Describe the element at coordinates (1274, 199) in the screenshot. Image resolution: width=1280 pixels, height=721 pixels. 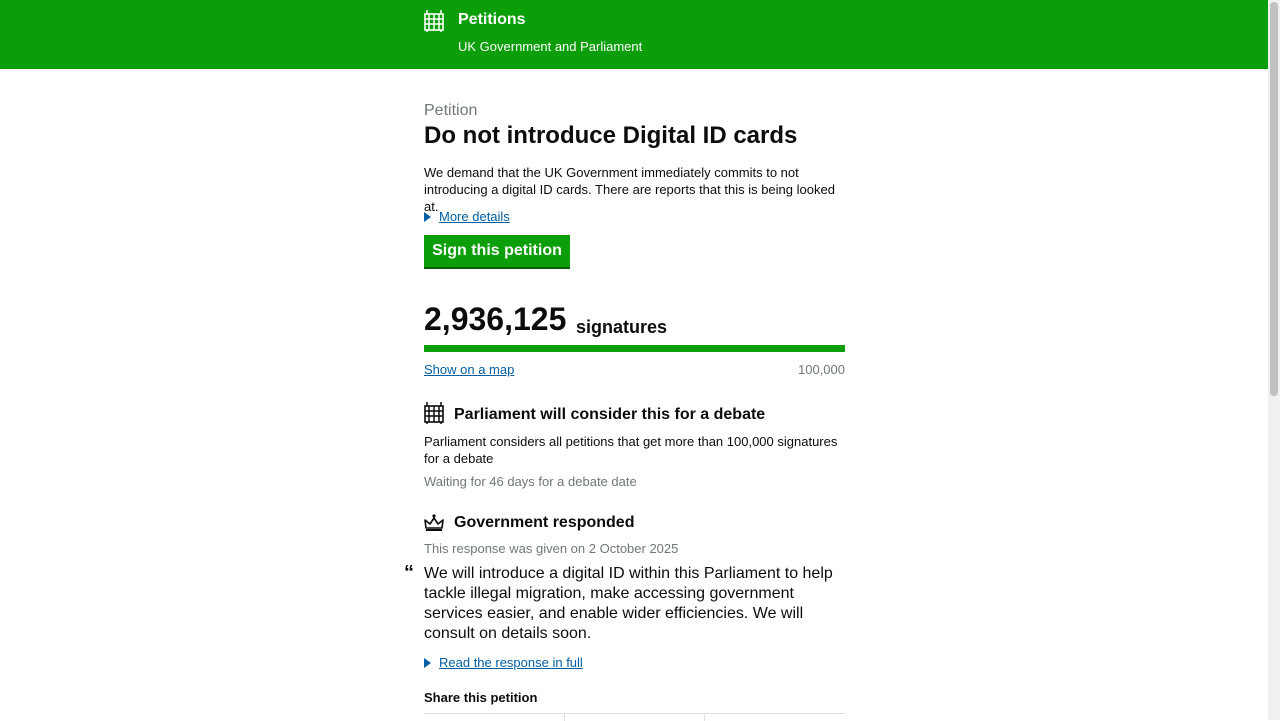
I see `scrollbar-thumb` at that location.